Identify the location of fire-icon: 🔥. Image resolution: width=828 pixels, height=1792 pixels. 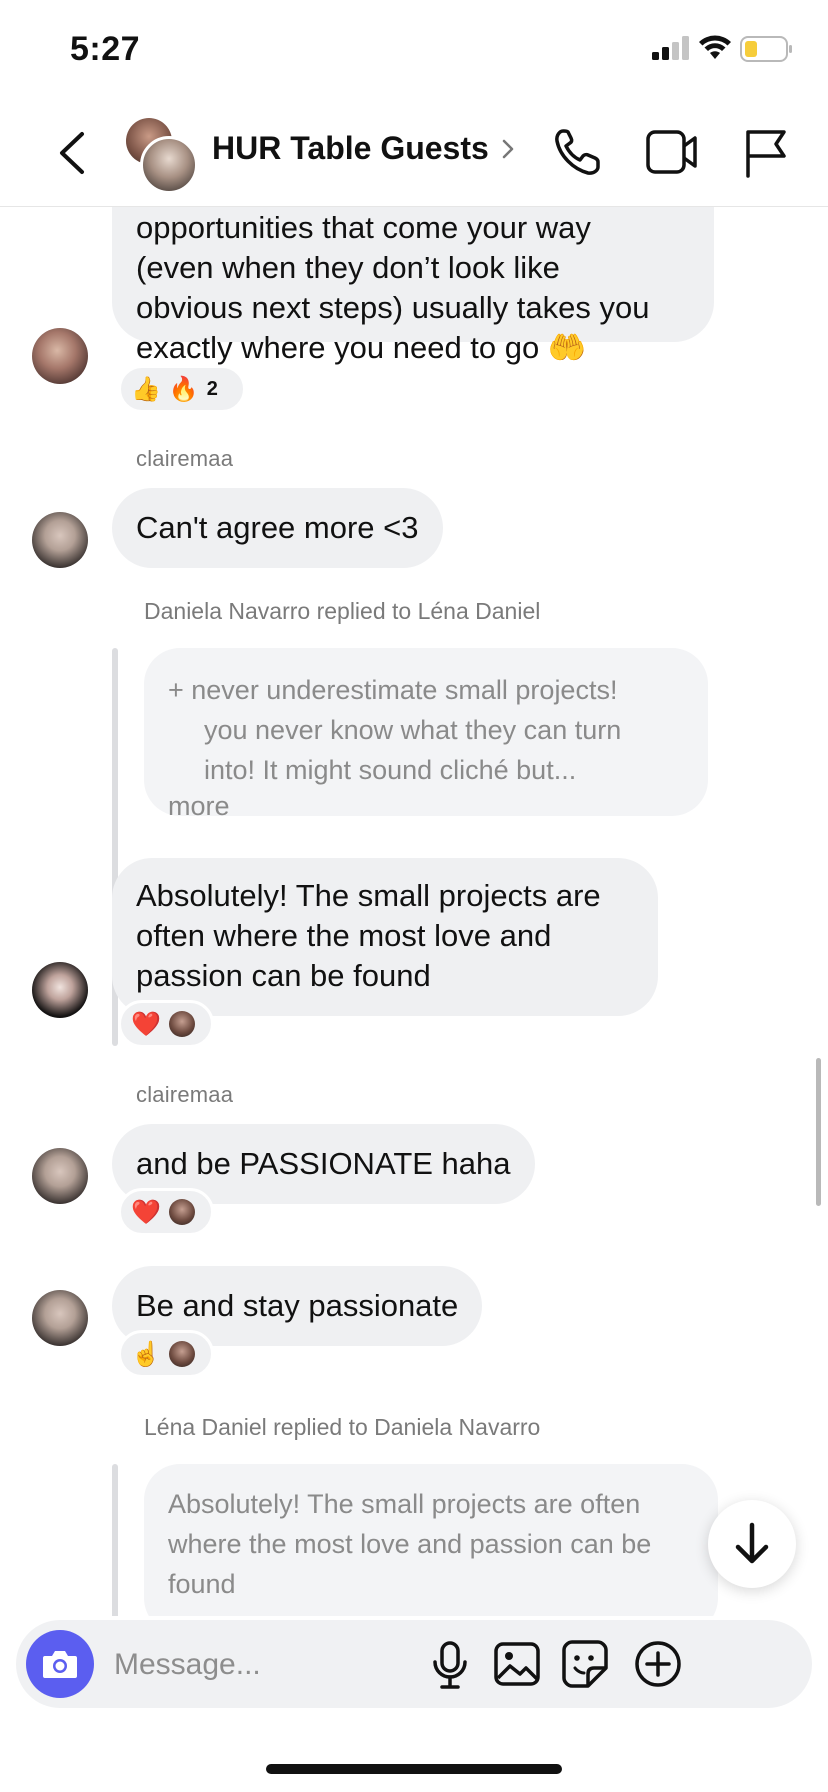
(183, 389).